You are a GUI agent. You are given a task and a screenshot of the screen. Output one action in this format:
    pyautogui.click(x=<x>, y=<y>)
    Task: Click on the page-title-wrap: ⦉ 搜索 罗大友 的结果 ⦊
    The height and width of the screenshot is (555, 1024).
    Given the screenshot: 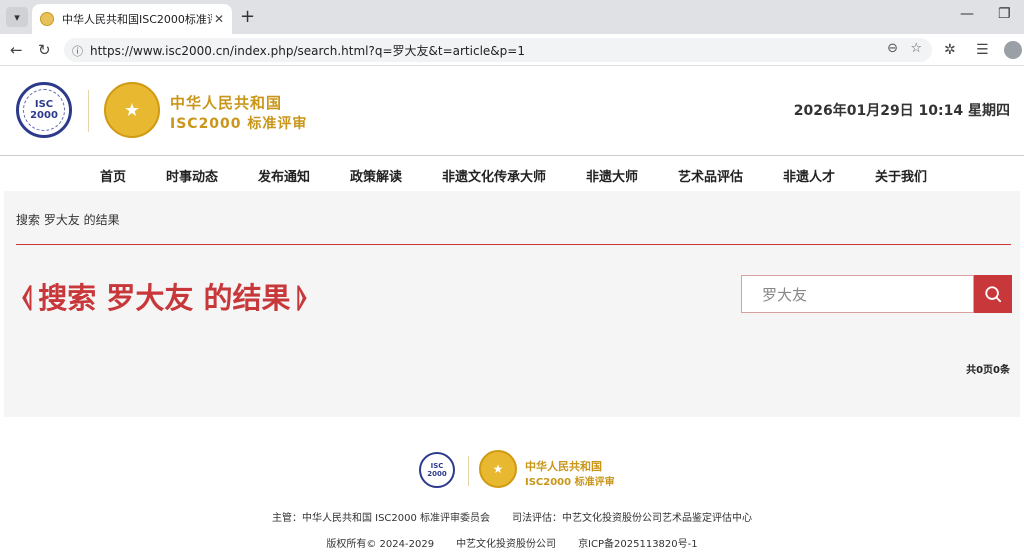 What is the action you would take?
    pyautogui.click(x=164, y=296)
    